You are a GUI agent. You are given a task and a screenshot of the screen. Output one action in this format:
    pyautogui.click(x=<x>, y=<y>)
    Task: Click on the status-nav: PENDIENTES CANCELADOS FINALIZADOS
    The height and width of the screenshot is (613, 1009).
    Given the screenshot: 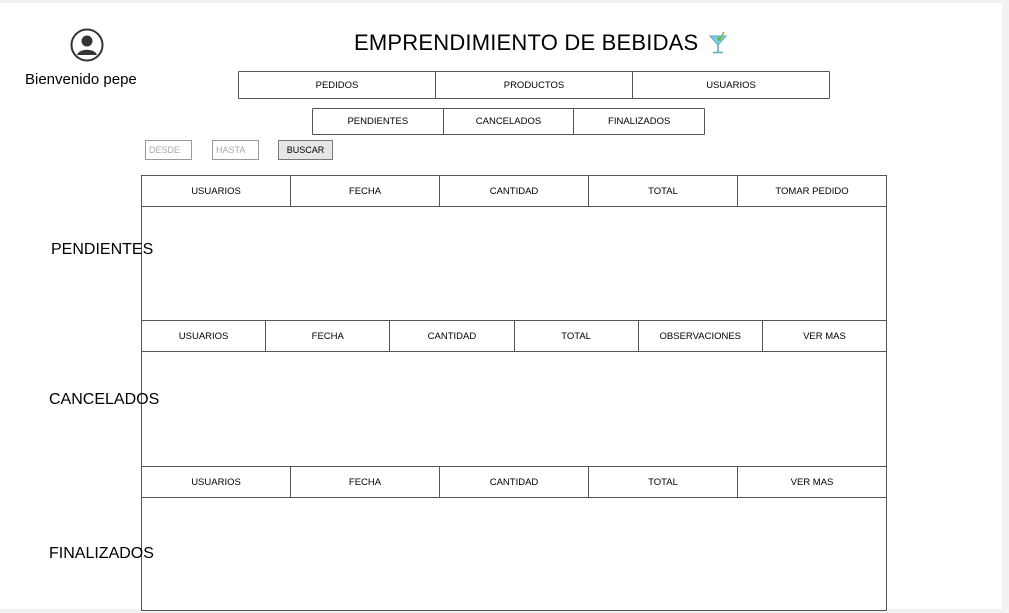 What is the action you would take?
    pyautogui.click(x=508, y=121)
    